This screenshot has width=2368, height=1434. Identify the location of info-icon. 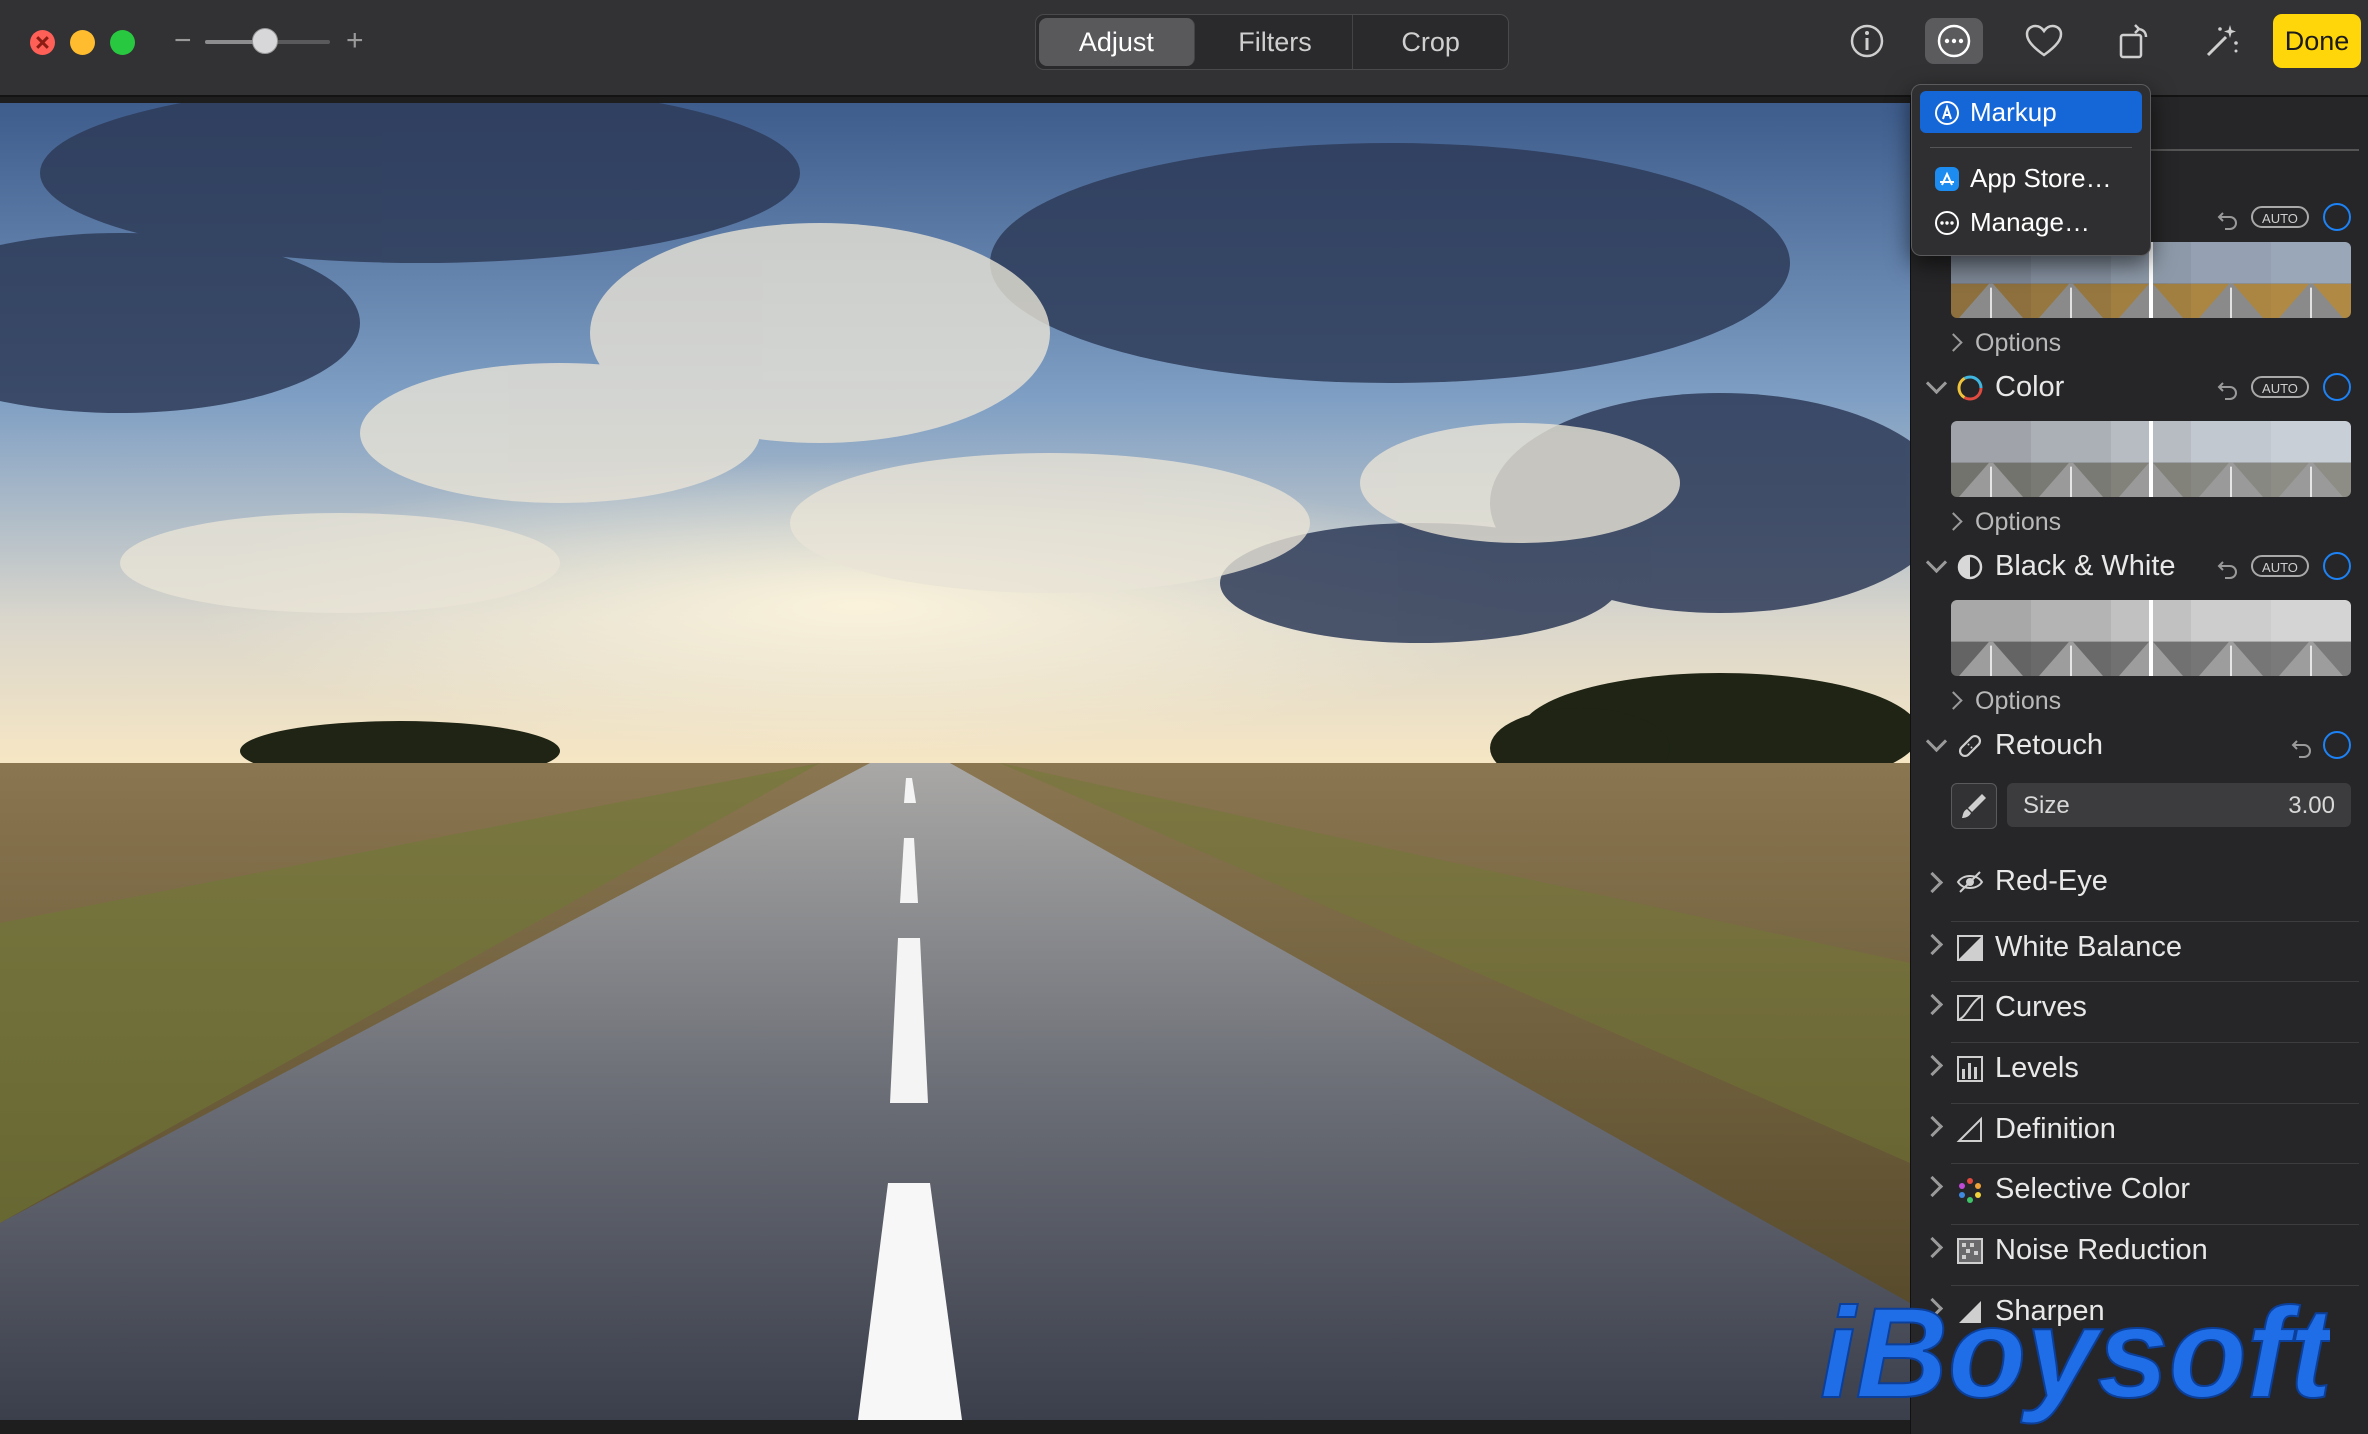
(1867, 41).